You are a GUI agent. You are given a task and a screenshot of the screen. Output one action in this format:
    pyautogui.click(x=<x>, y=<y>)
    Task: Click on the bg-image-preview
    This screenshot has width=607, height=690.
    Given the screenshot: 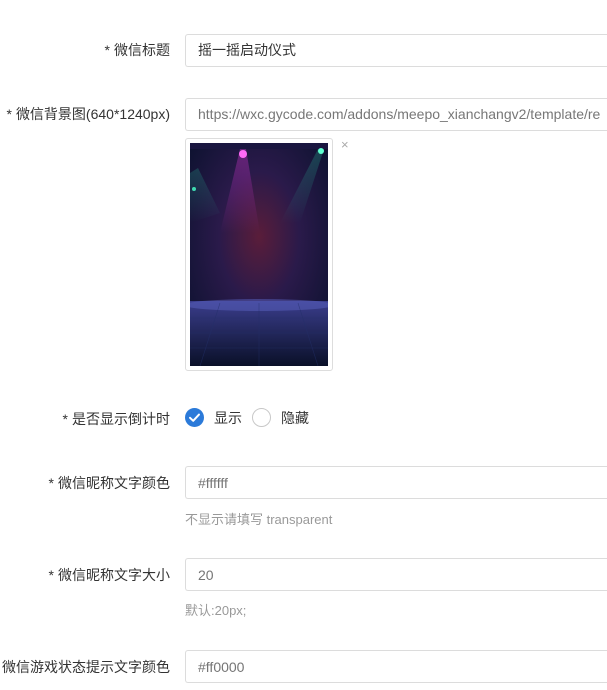 What is the action you would take?
    pyautogui.click(x=259, y=254)
    